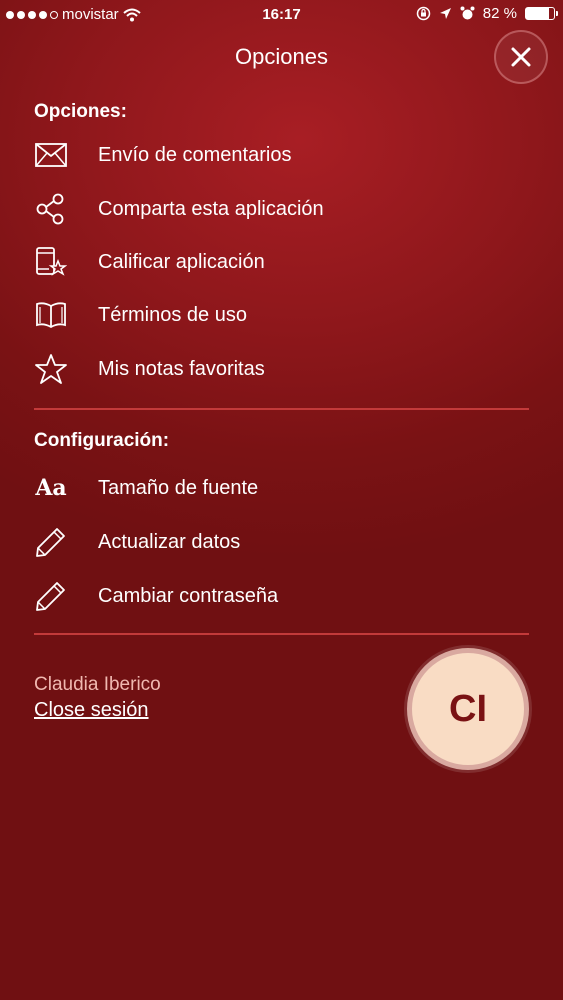 Image resolution: width=563 pixels, height=1000 pixels. I want to click on battery-percent: 82 %, so click(499, 13).